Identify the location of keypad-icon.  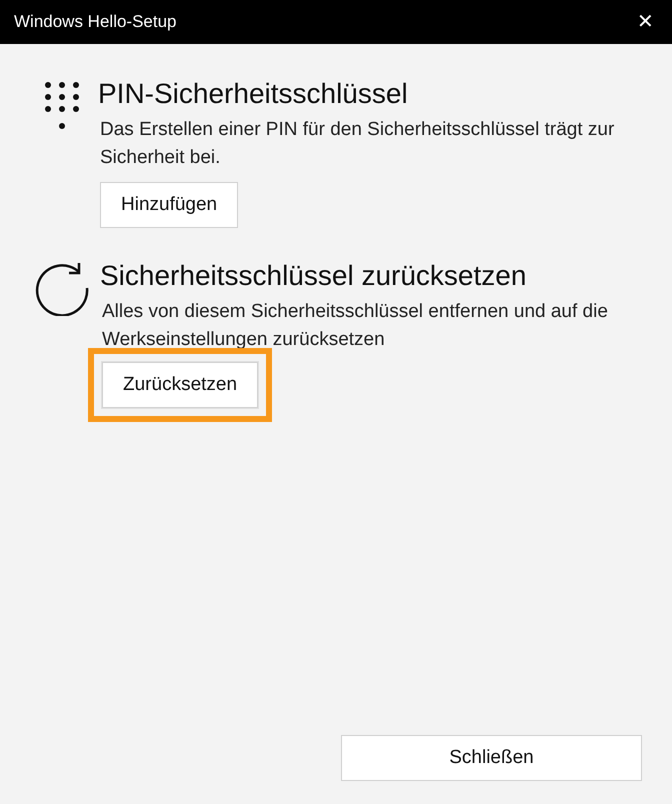
(62, 106).